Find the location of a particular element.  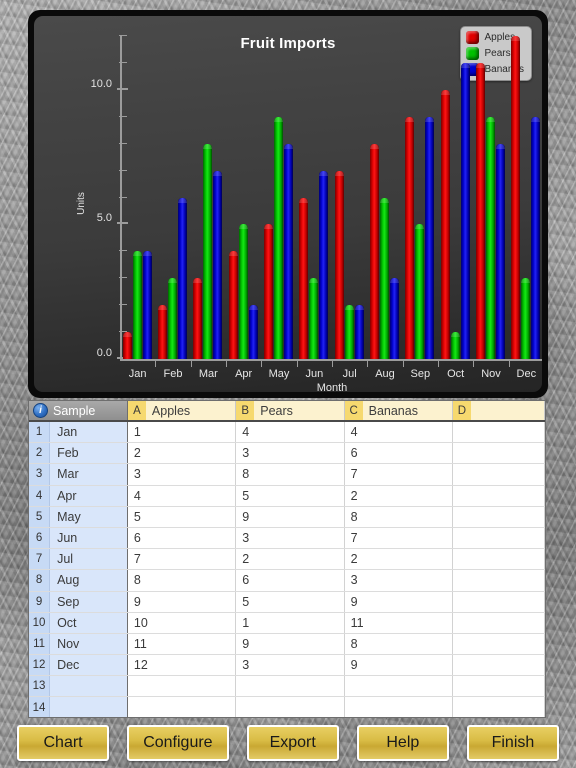

table-cell-b3: 8 is located at coordinates (290, 474).